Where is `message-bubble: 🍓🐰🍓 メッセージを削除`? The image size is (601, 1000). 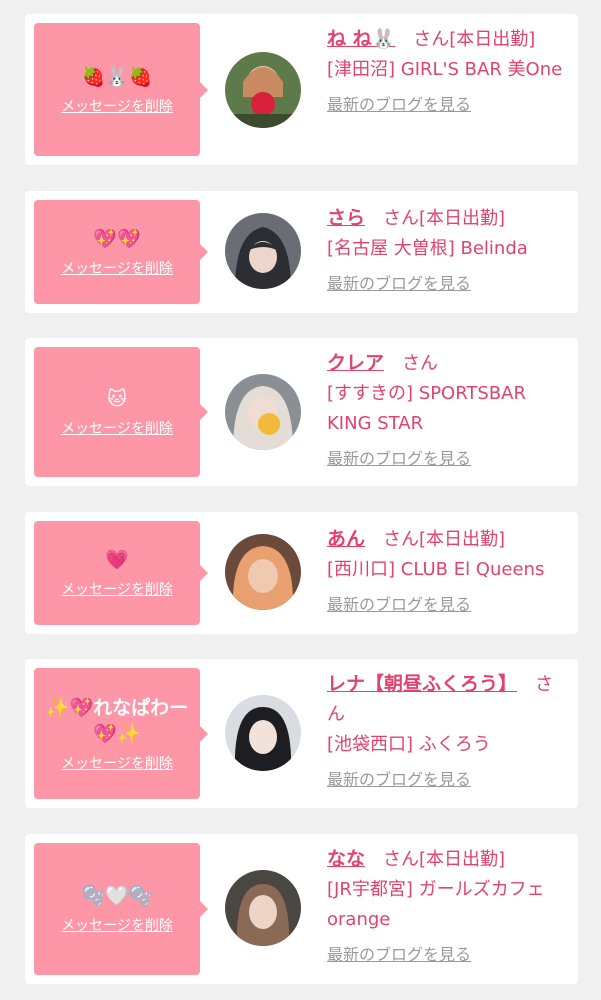
message-bubble: 🍓🐰🍓 メッセージを削除 is located at coordinates (121, 89).